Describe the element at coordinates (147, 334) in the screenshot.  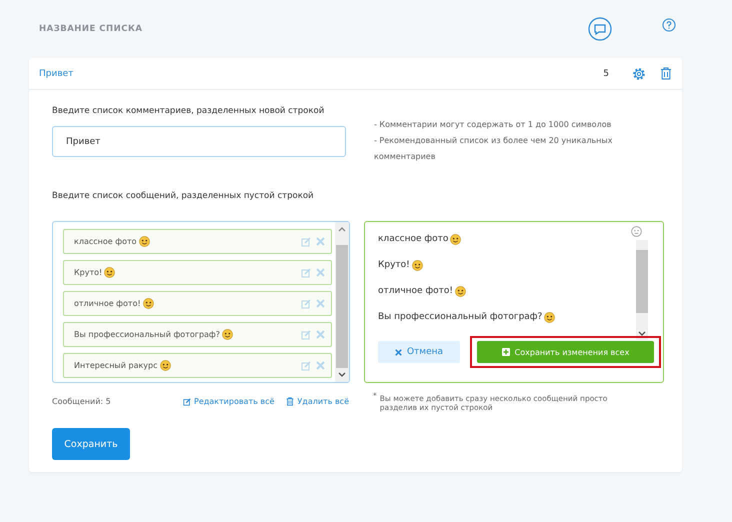
I see `message-text: Вы профессиональный фотограф?` at that location.